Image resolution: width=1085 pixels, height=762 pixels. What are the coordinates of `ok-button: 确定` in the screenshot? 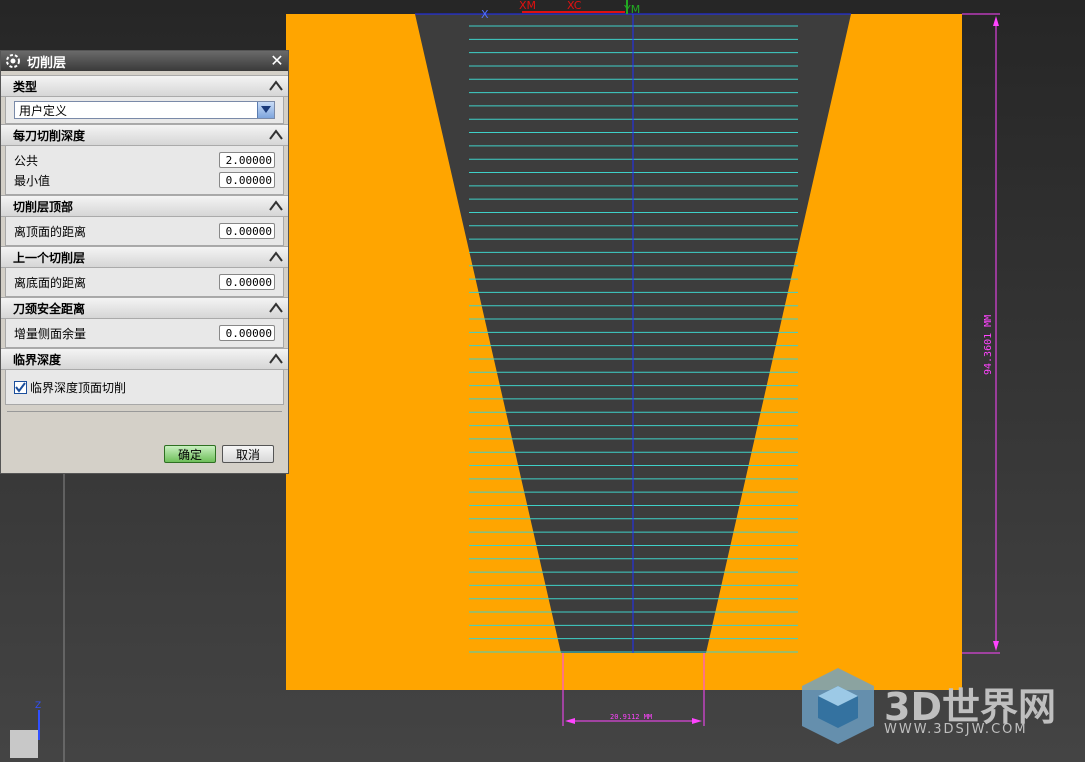 It's located at (190, 454).